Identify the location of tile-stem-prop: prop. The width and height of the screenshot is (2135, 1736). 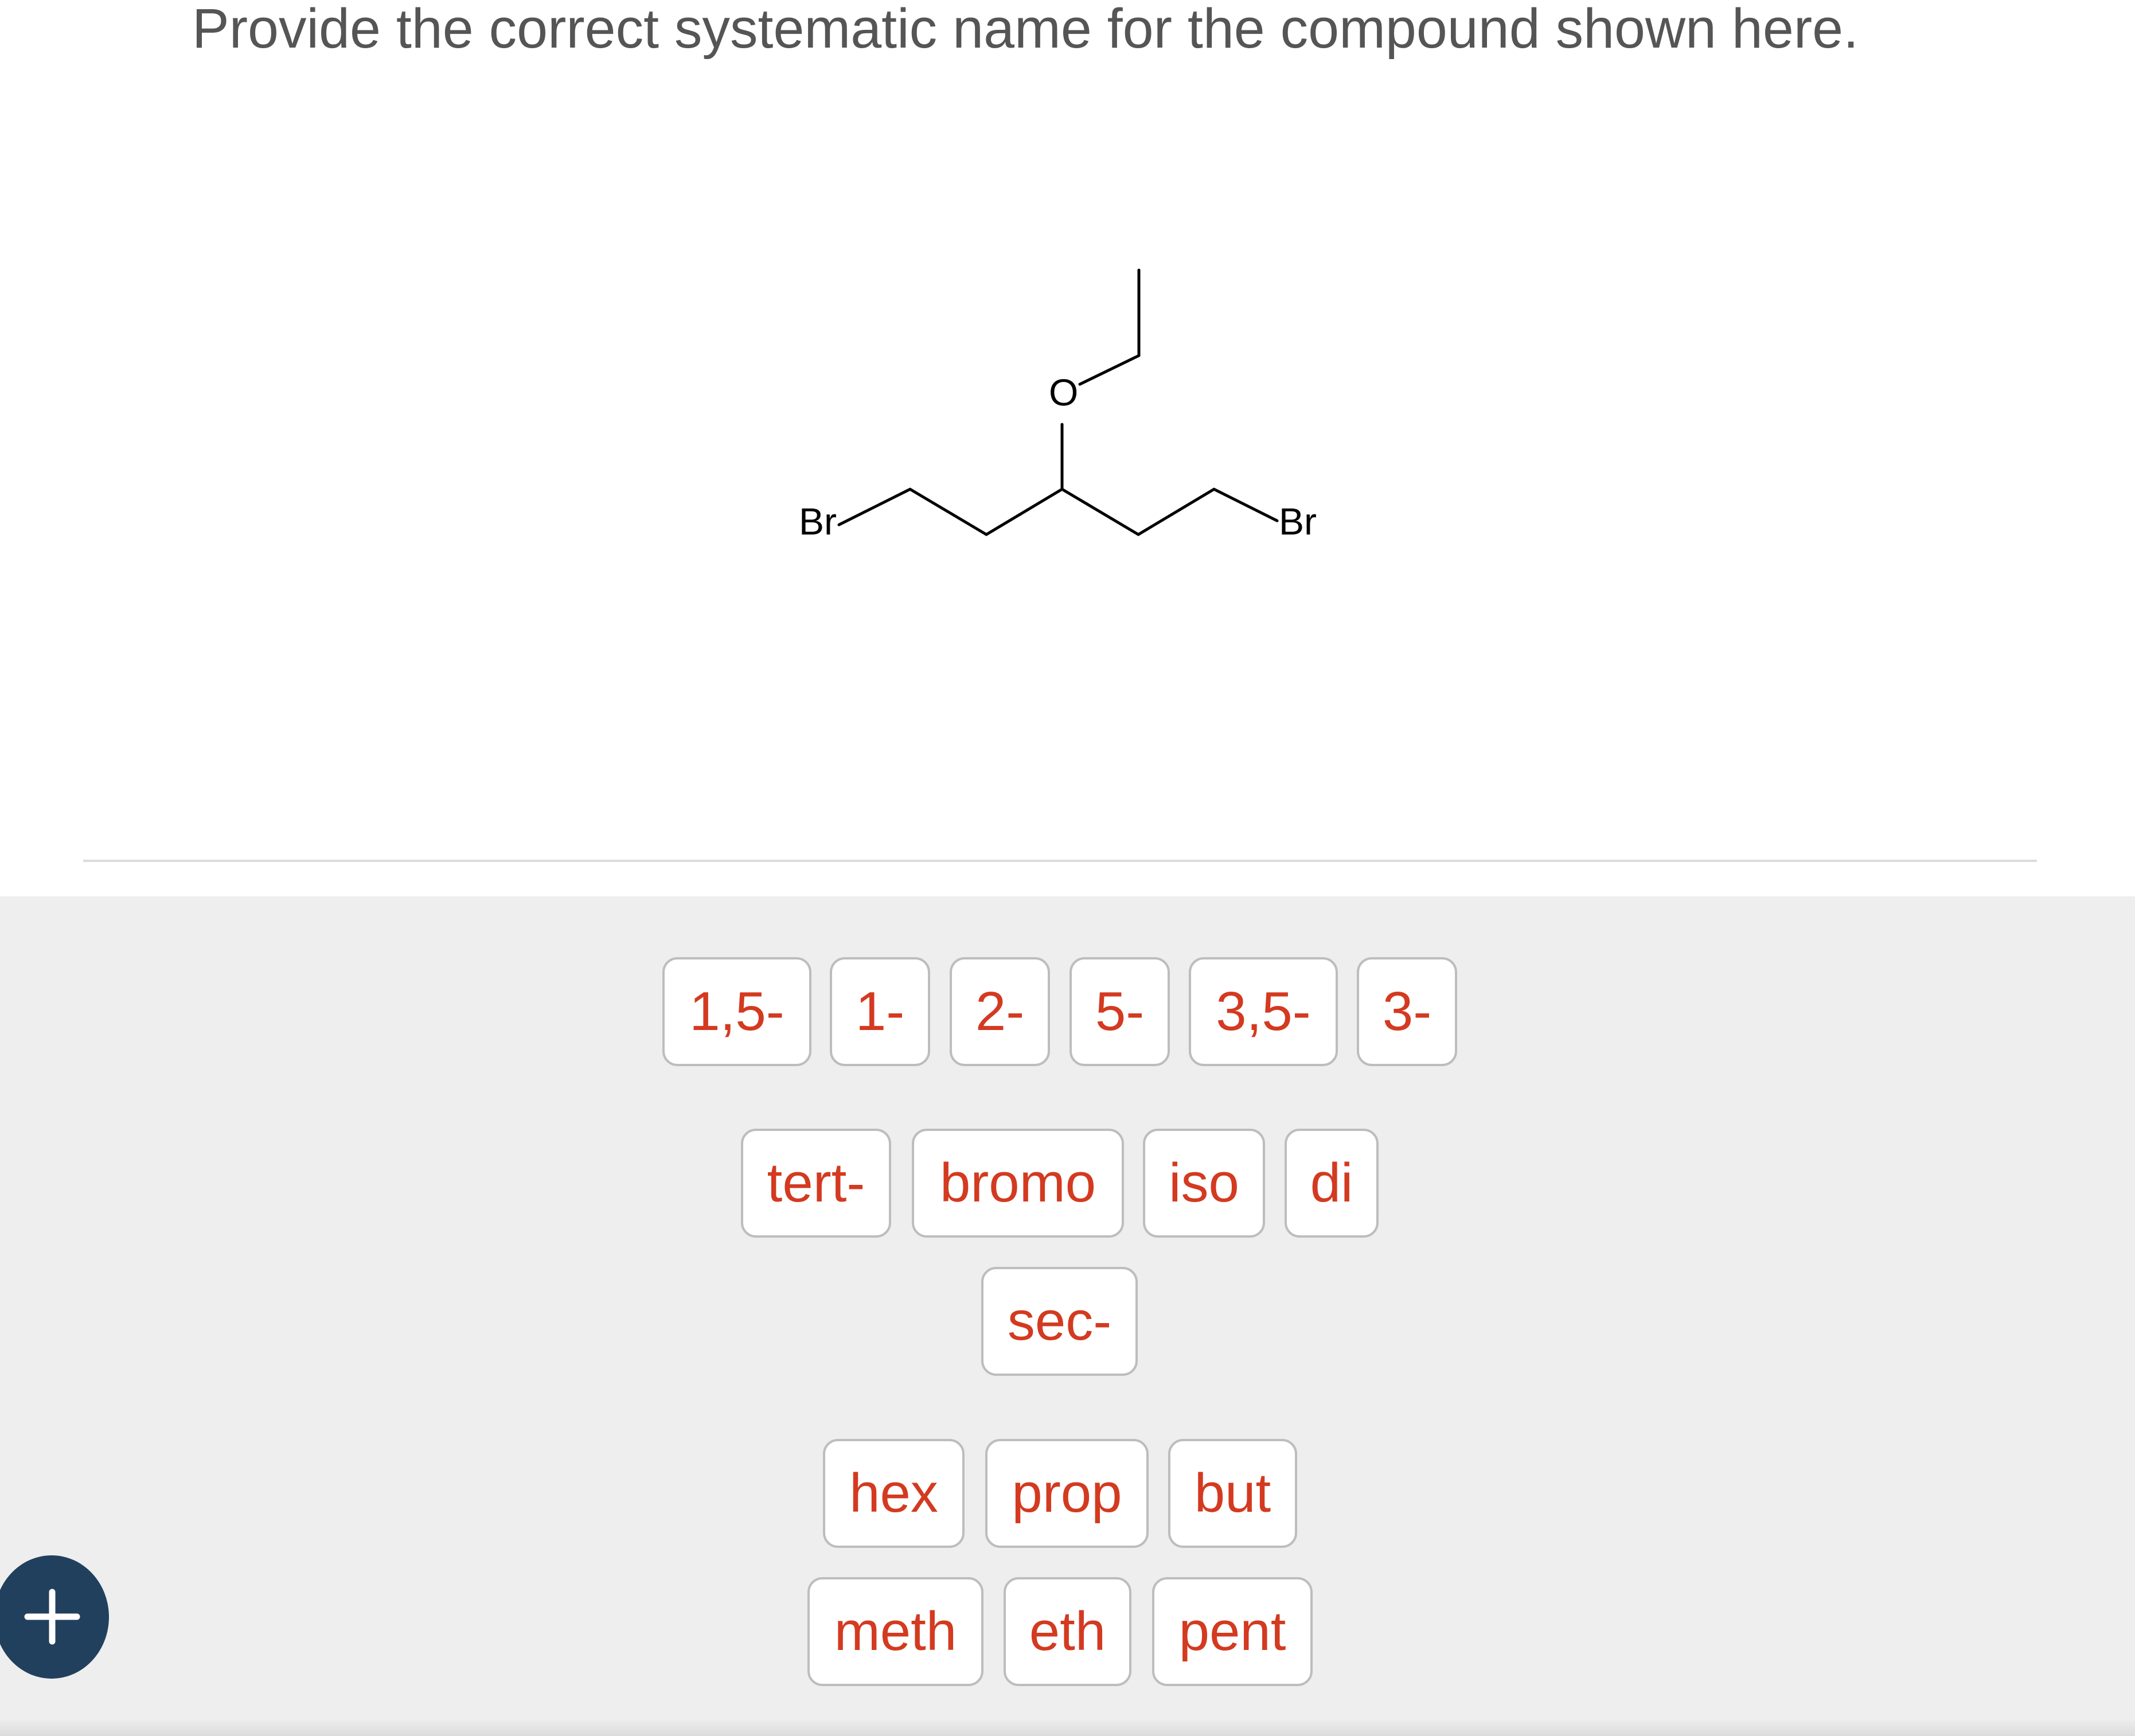
(1067, 1493).